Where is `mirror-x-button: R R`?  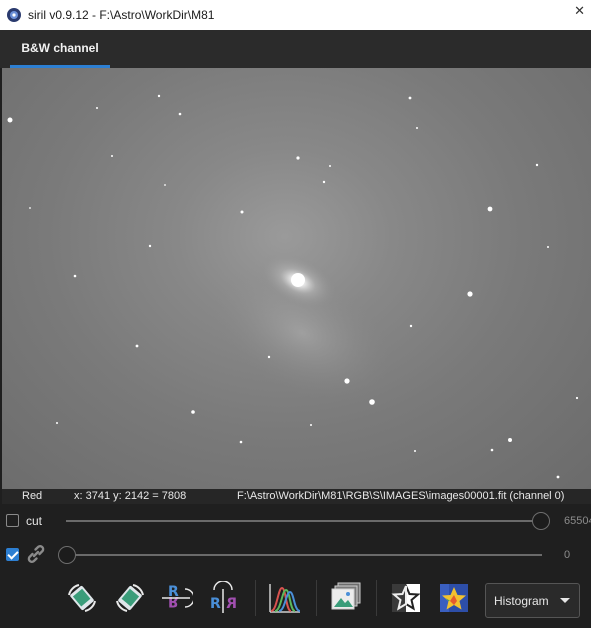
mirror-x-button: R R is located at coordinates (176, 598).